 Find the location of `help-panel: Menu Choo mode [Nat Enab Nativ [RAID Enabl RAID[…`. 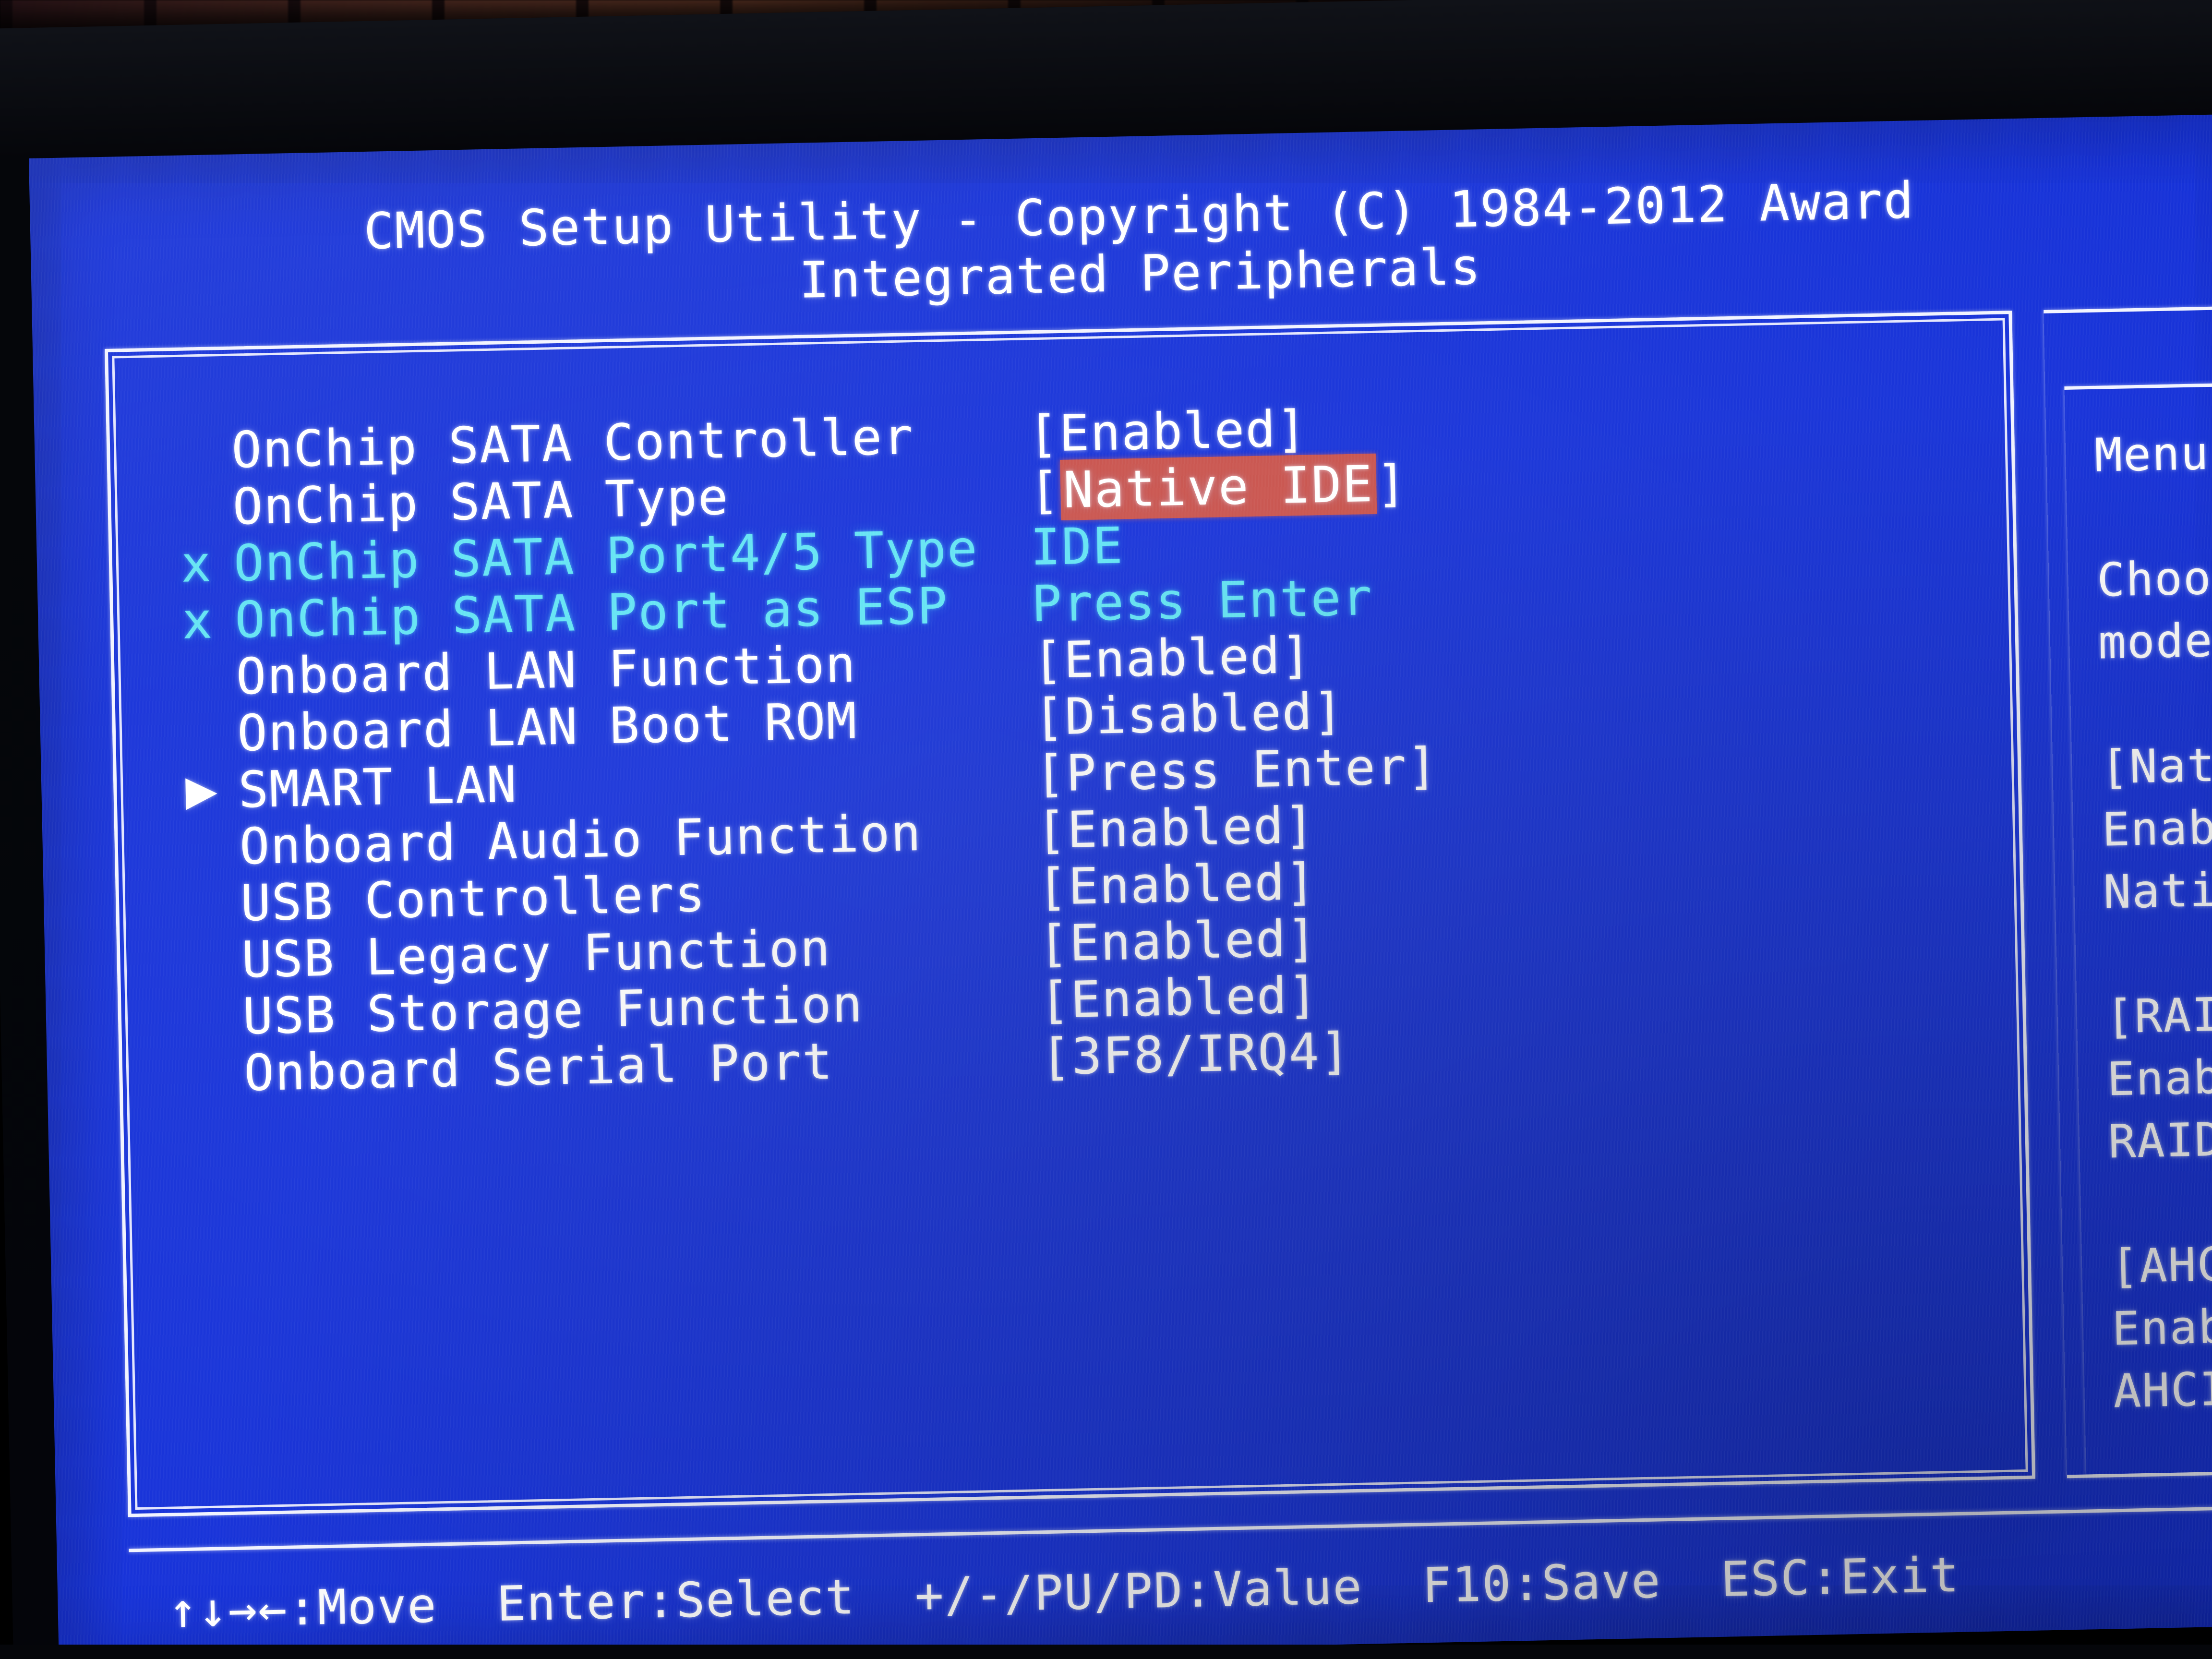

help-panel: Menu Choo mode [Nat Enab Nativ [RAID Enabl RAID[… is located at coordinates (2153, 922).